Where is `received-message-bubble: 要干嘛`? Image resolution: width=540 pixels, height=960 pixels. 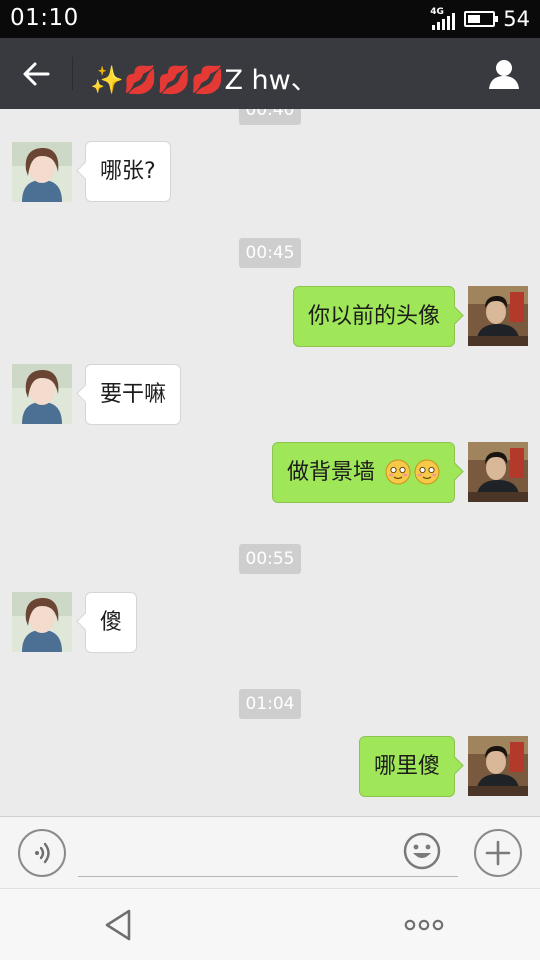 received-message-bubble: 要干嘛 is located at coordinates (133, 394).